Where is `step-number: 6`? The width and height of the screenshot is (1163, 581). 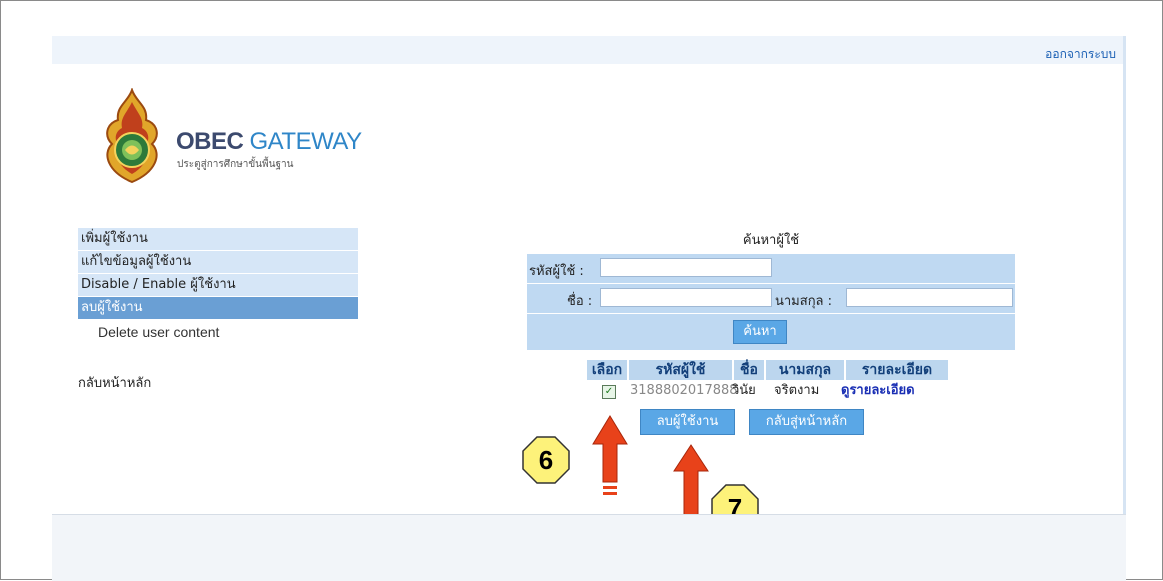 step-number: 6 is located at coordinates (546, 460).